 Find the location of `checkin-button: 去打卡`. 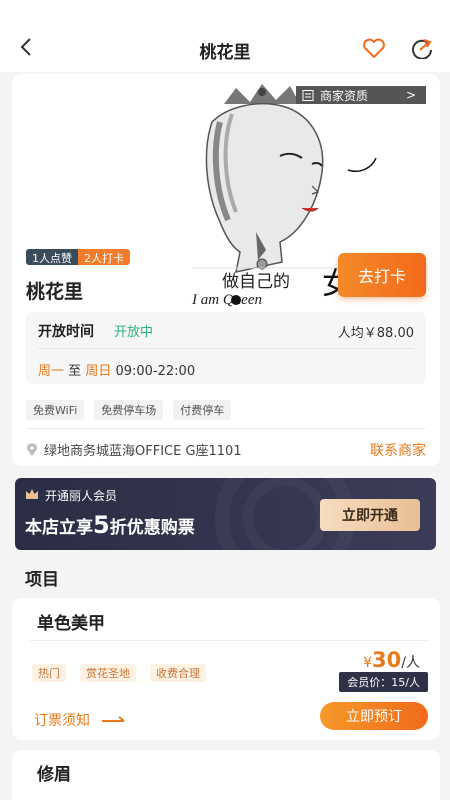

checkin-button: 去打卡 is located at coordinates (382, 275).